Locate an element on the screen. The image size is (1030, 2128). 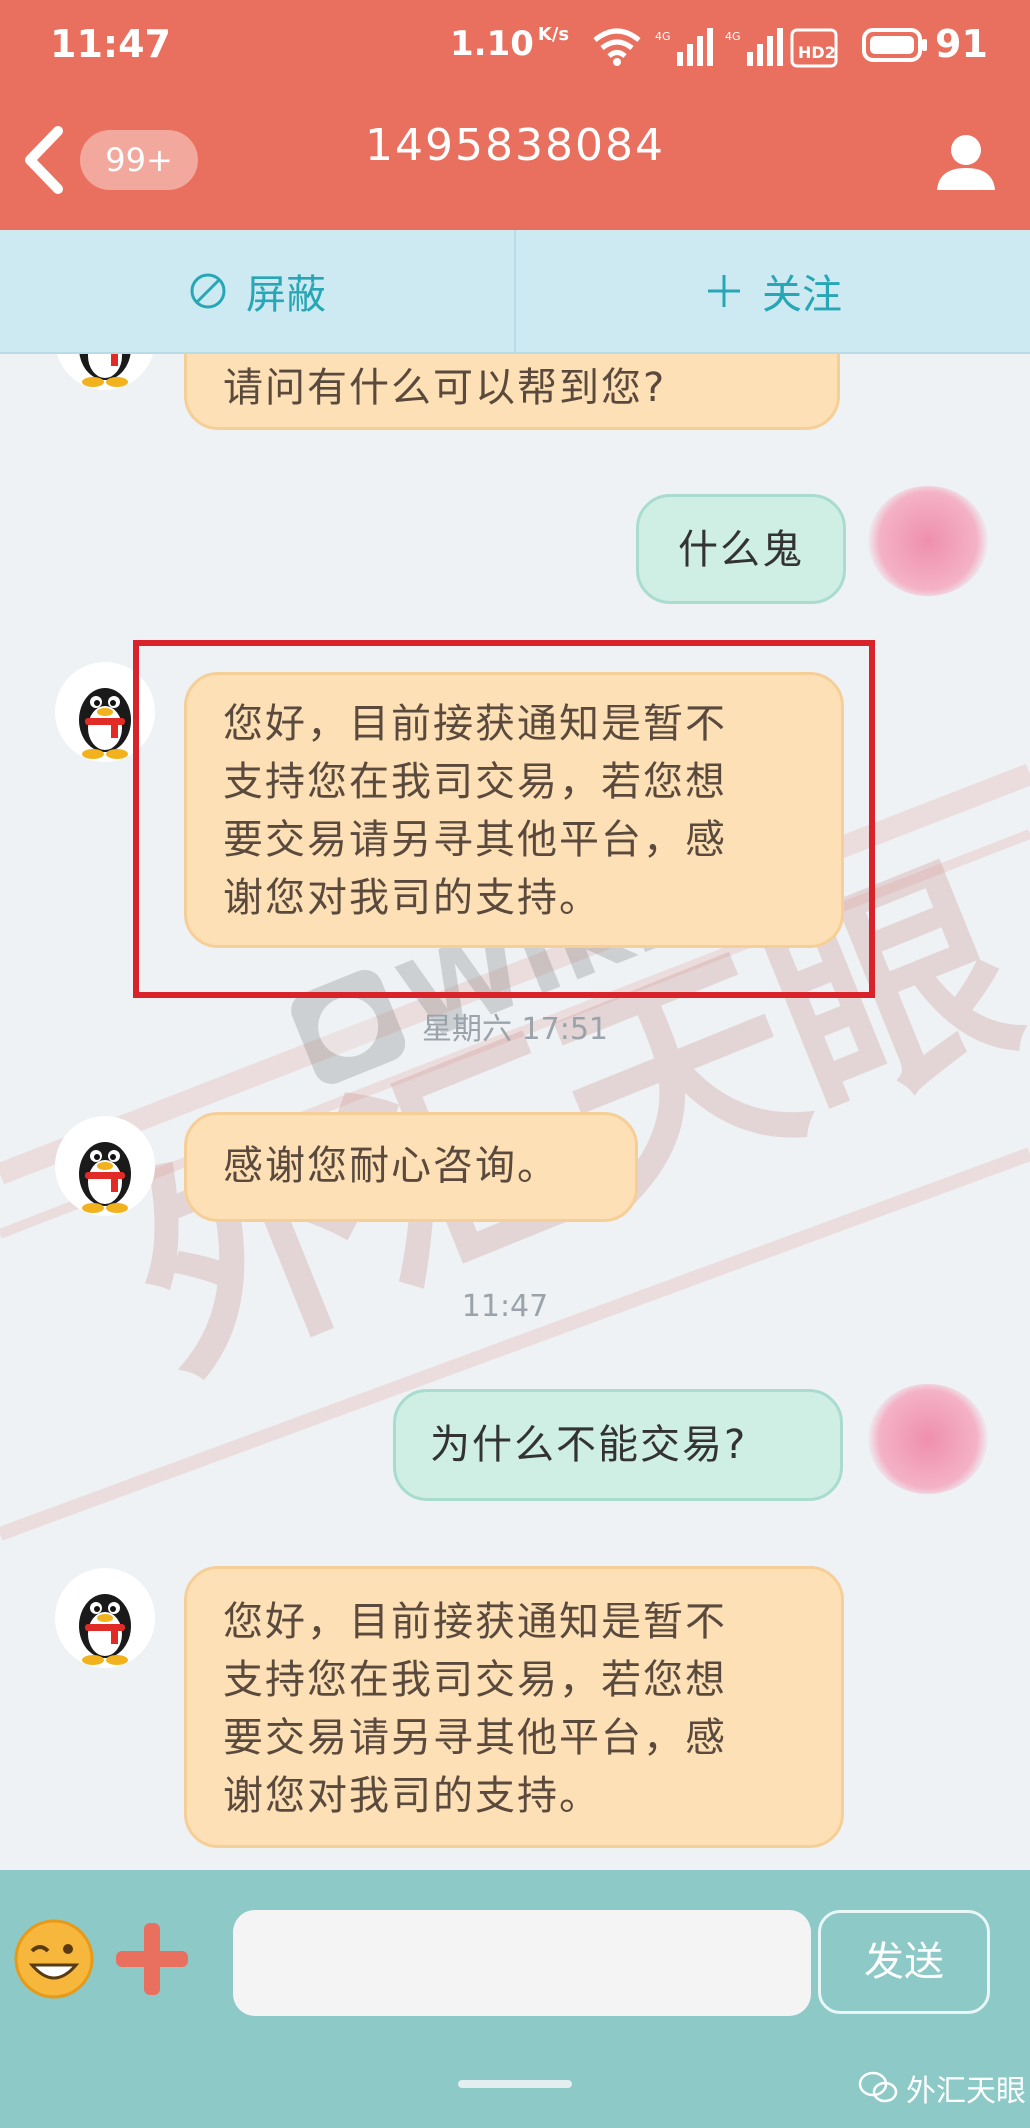
message-bubble-outgoing: 为什么不能交易? is located at coordinates (618, 1445).